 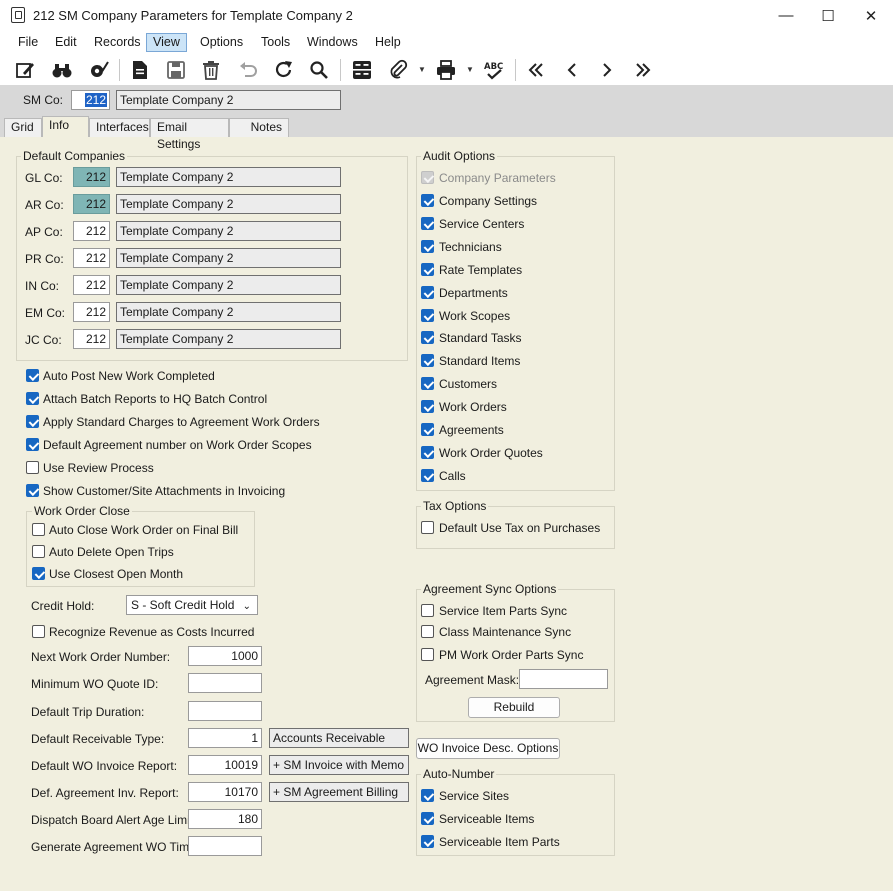 What do you see at coordinates (119, 127) in the screenshot?
I see `tab-interfaces: Interfaces` at bounding box center [119, 127].